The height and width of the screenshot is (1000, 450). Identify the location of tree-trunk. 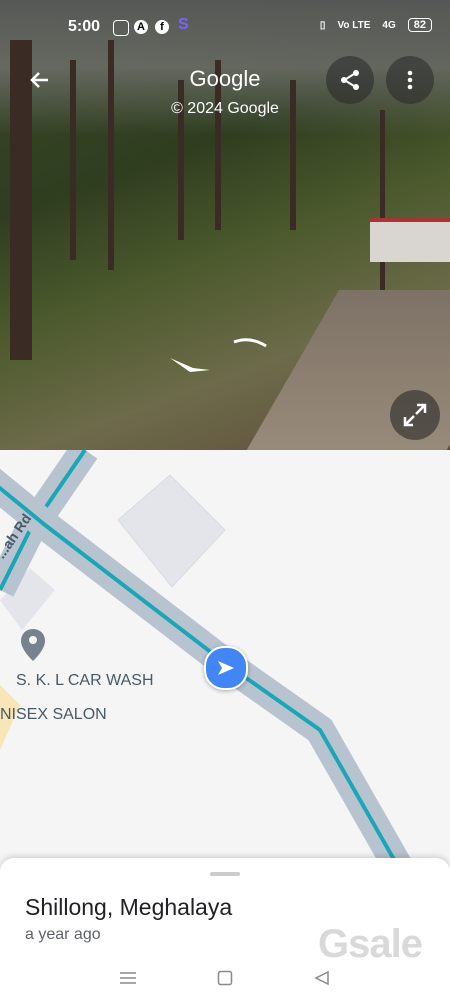
(382, 205).